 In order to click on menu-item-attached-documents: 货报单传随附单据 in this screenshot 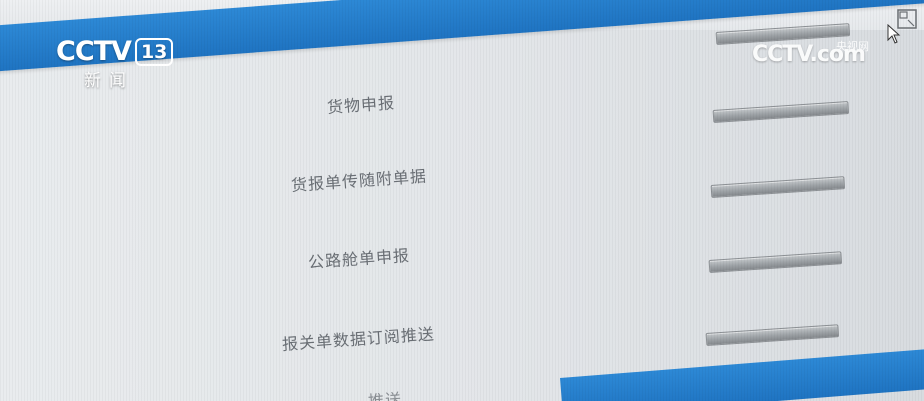, I will do `click(358, 179)`.